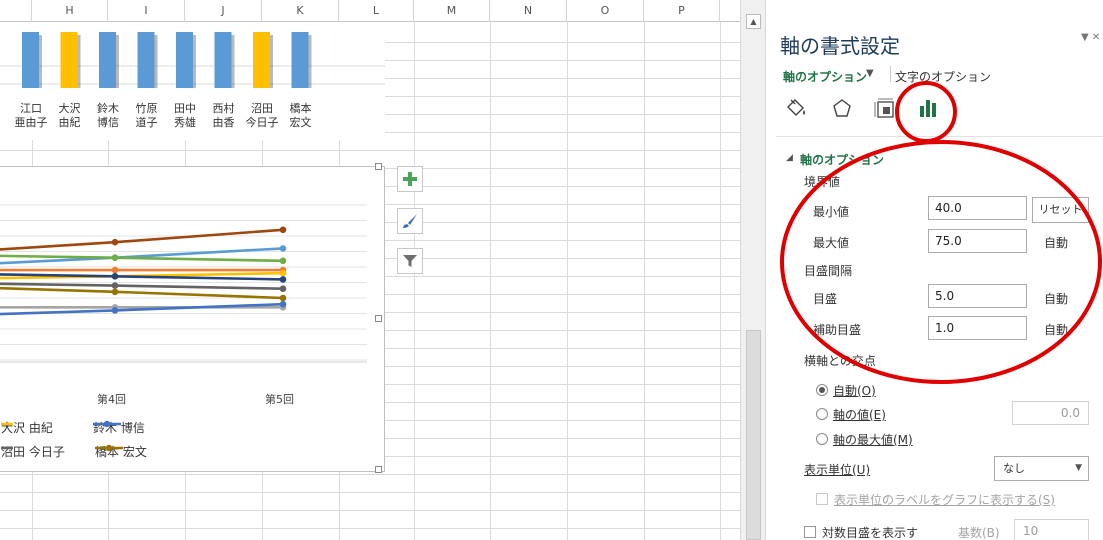 Image resolution: width=1103 pixels, height=540 pixels. What do you see at coordinates (977, 241) in the screenshot?
I see `max-value-input` at bounding box center [977, 241].